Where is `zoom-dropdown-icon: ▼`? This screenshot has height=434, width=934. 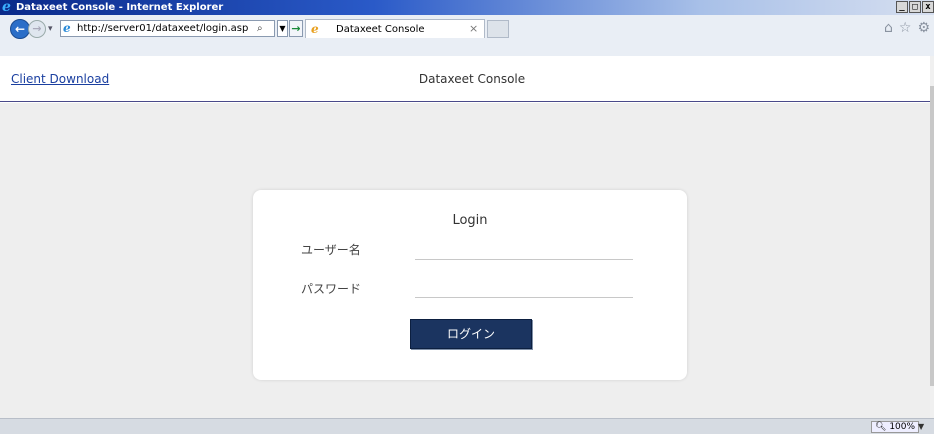
zoom-dropdown-icon: ▼ is located at coordinates (921, 427).